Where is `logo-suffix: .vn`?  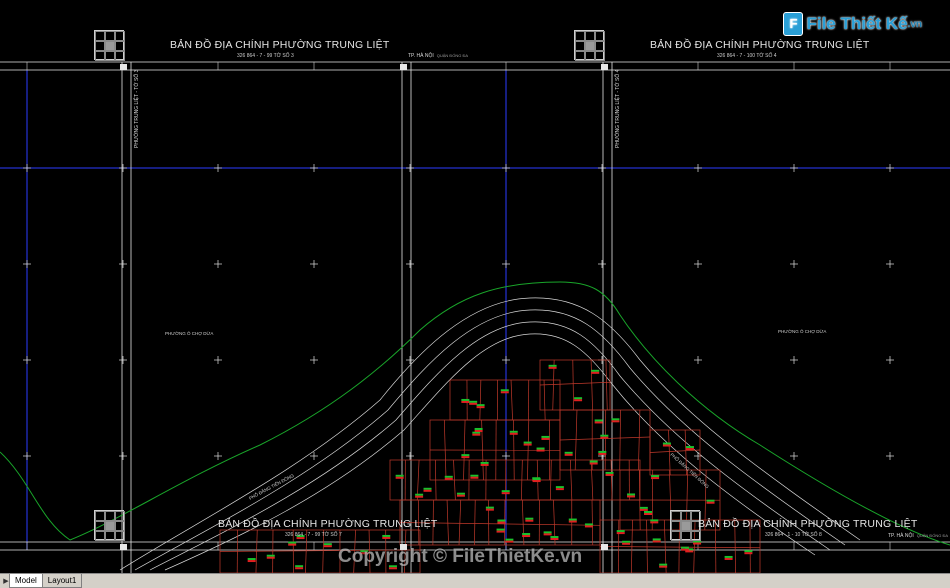
logo-suffix: .vn is located at coordinates (914, 24).